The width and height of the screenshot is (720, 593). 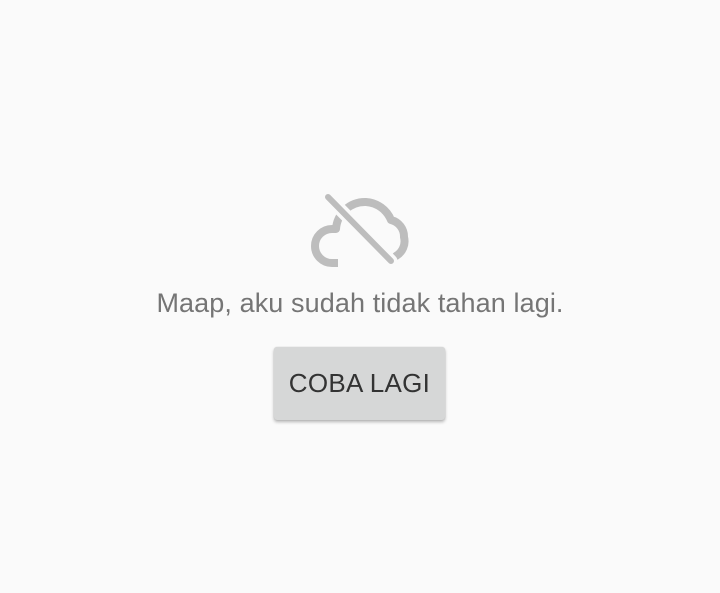 I want to click on error-message: Maap, aku sudah tidak tahan lagi., so click(x=360, y=303).